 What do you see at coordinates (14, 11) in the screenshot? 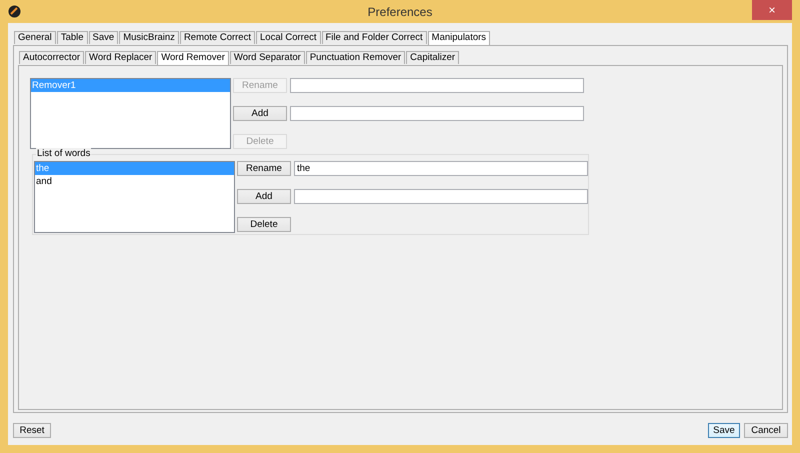
I see `app-icon` at bounding box center [14, 11].